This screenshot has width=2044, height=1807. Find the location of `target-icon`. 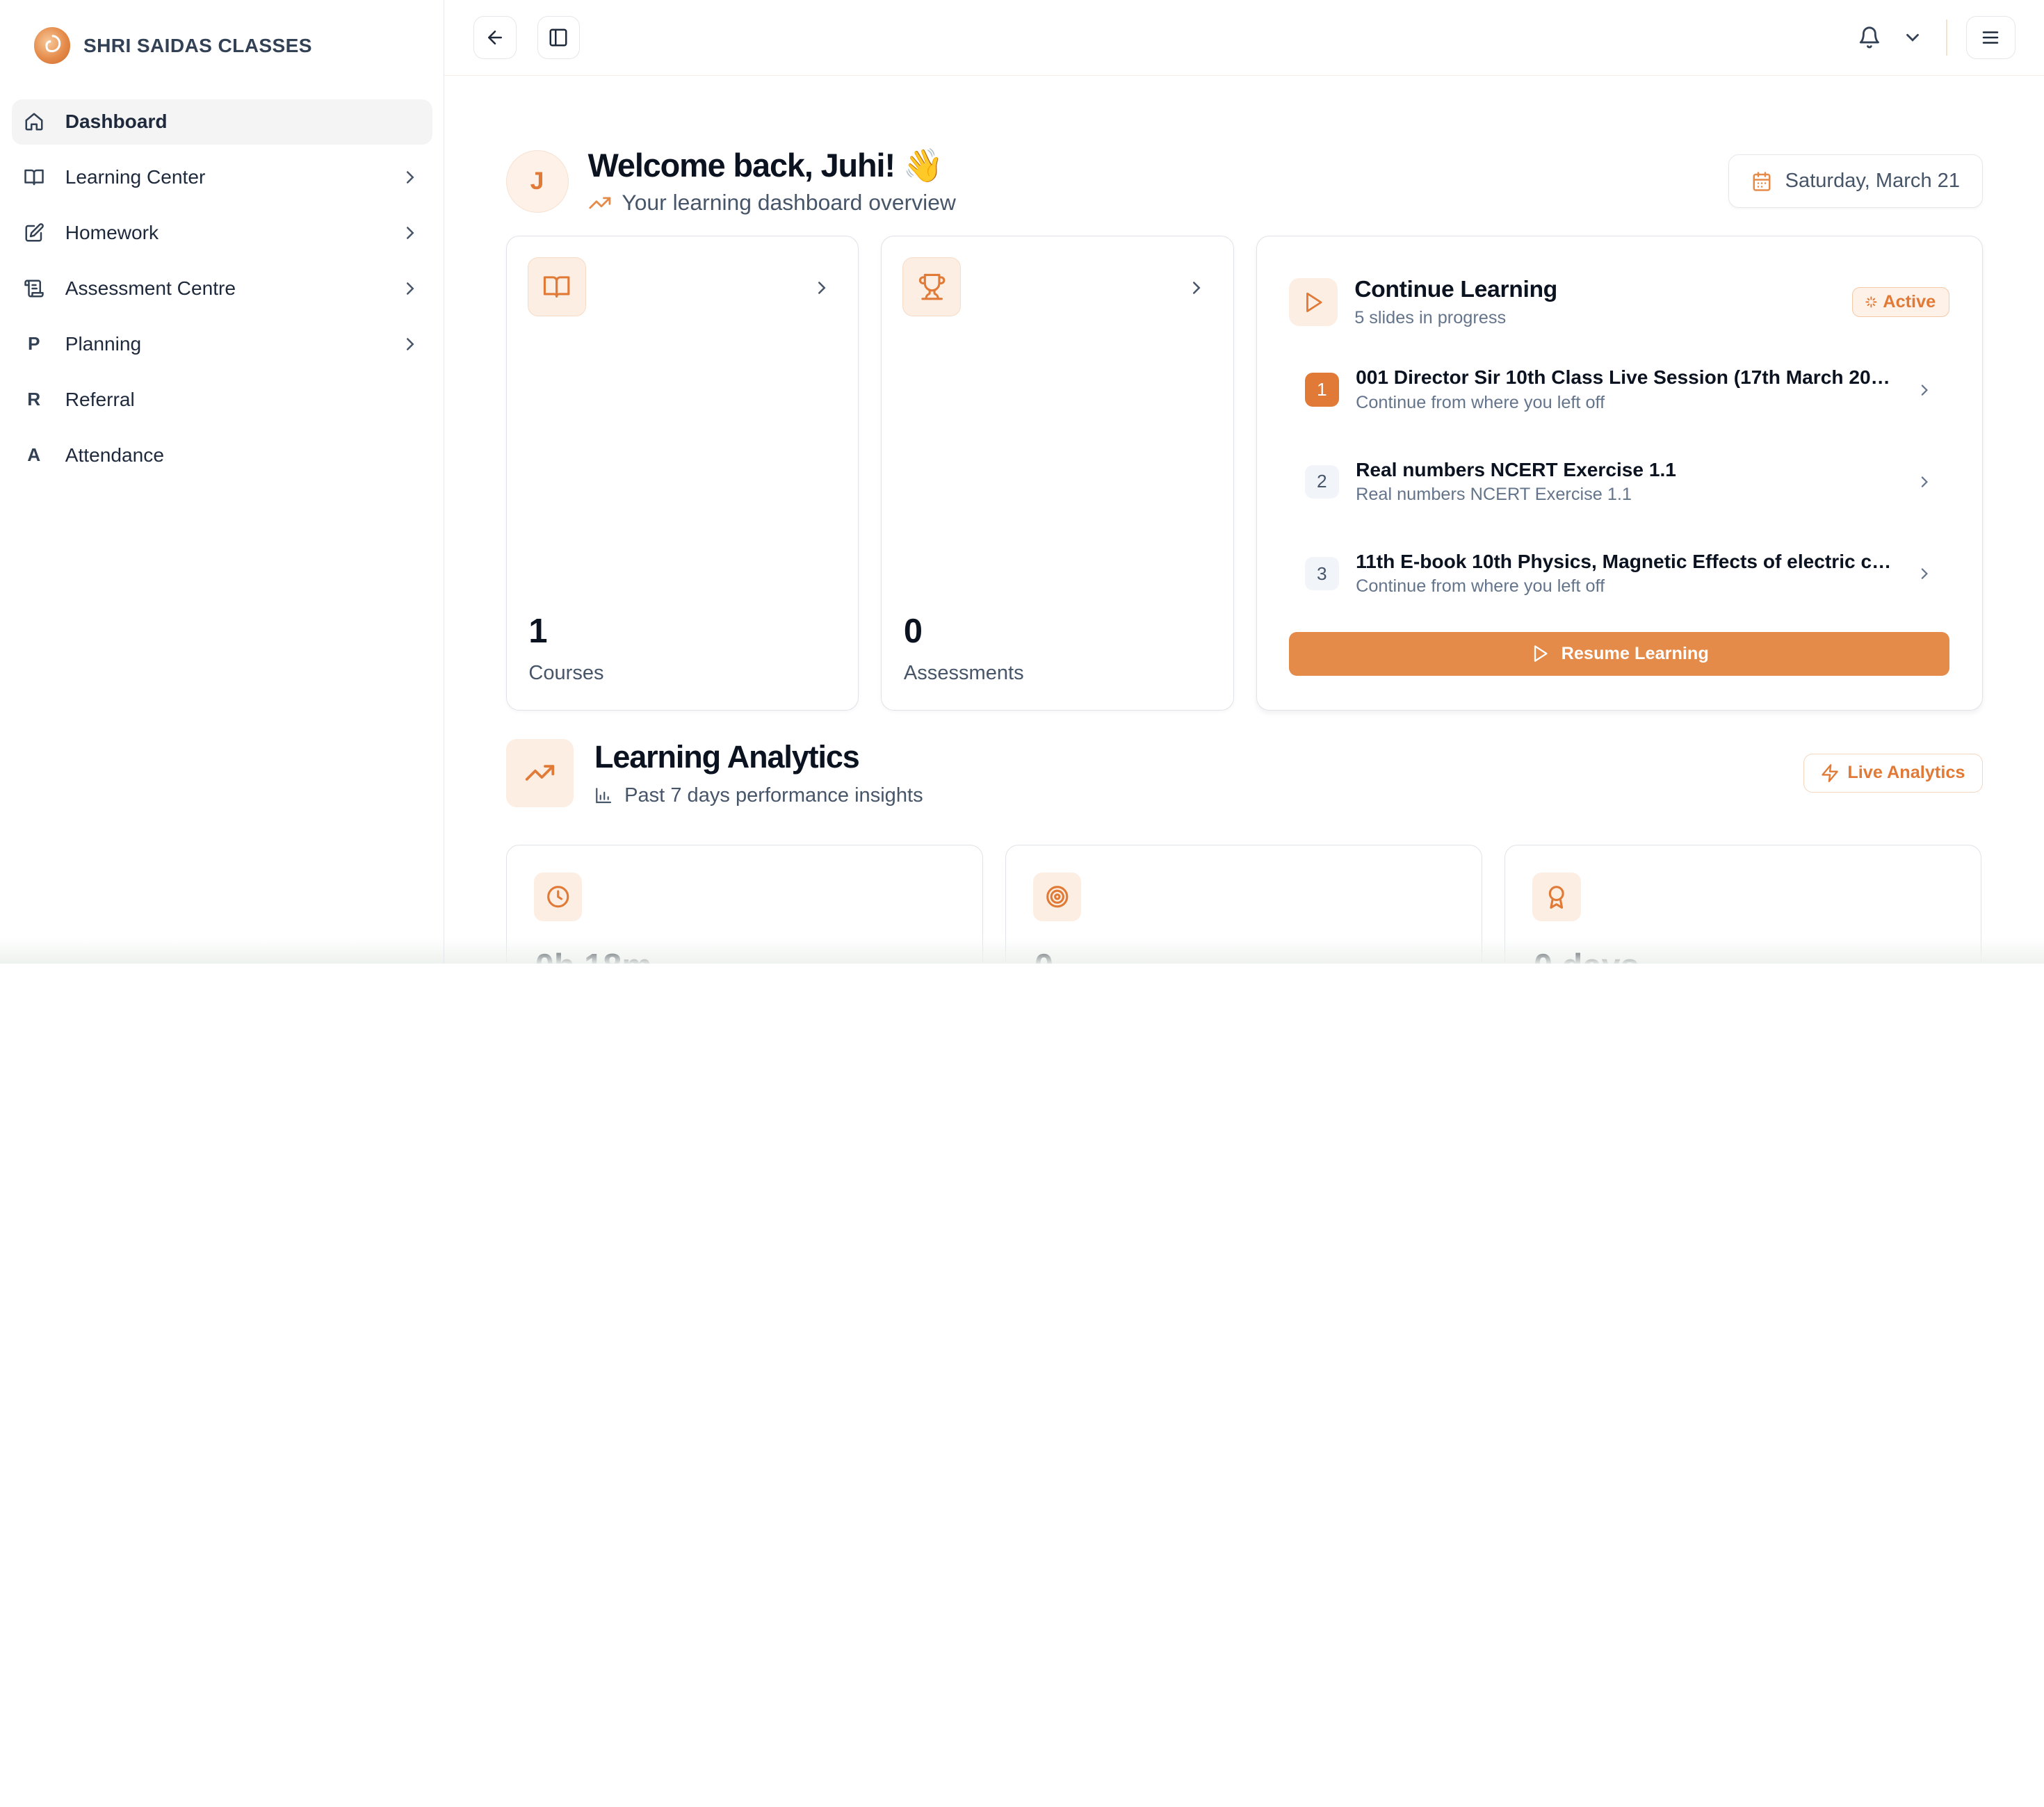

target-icon is located at coordinates (1057, 897).